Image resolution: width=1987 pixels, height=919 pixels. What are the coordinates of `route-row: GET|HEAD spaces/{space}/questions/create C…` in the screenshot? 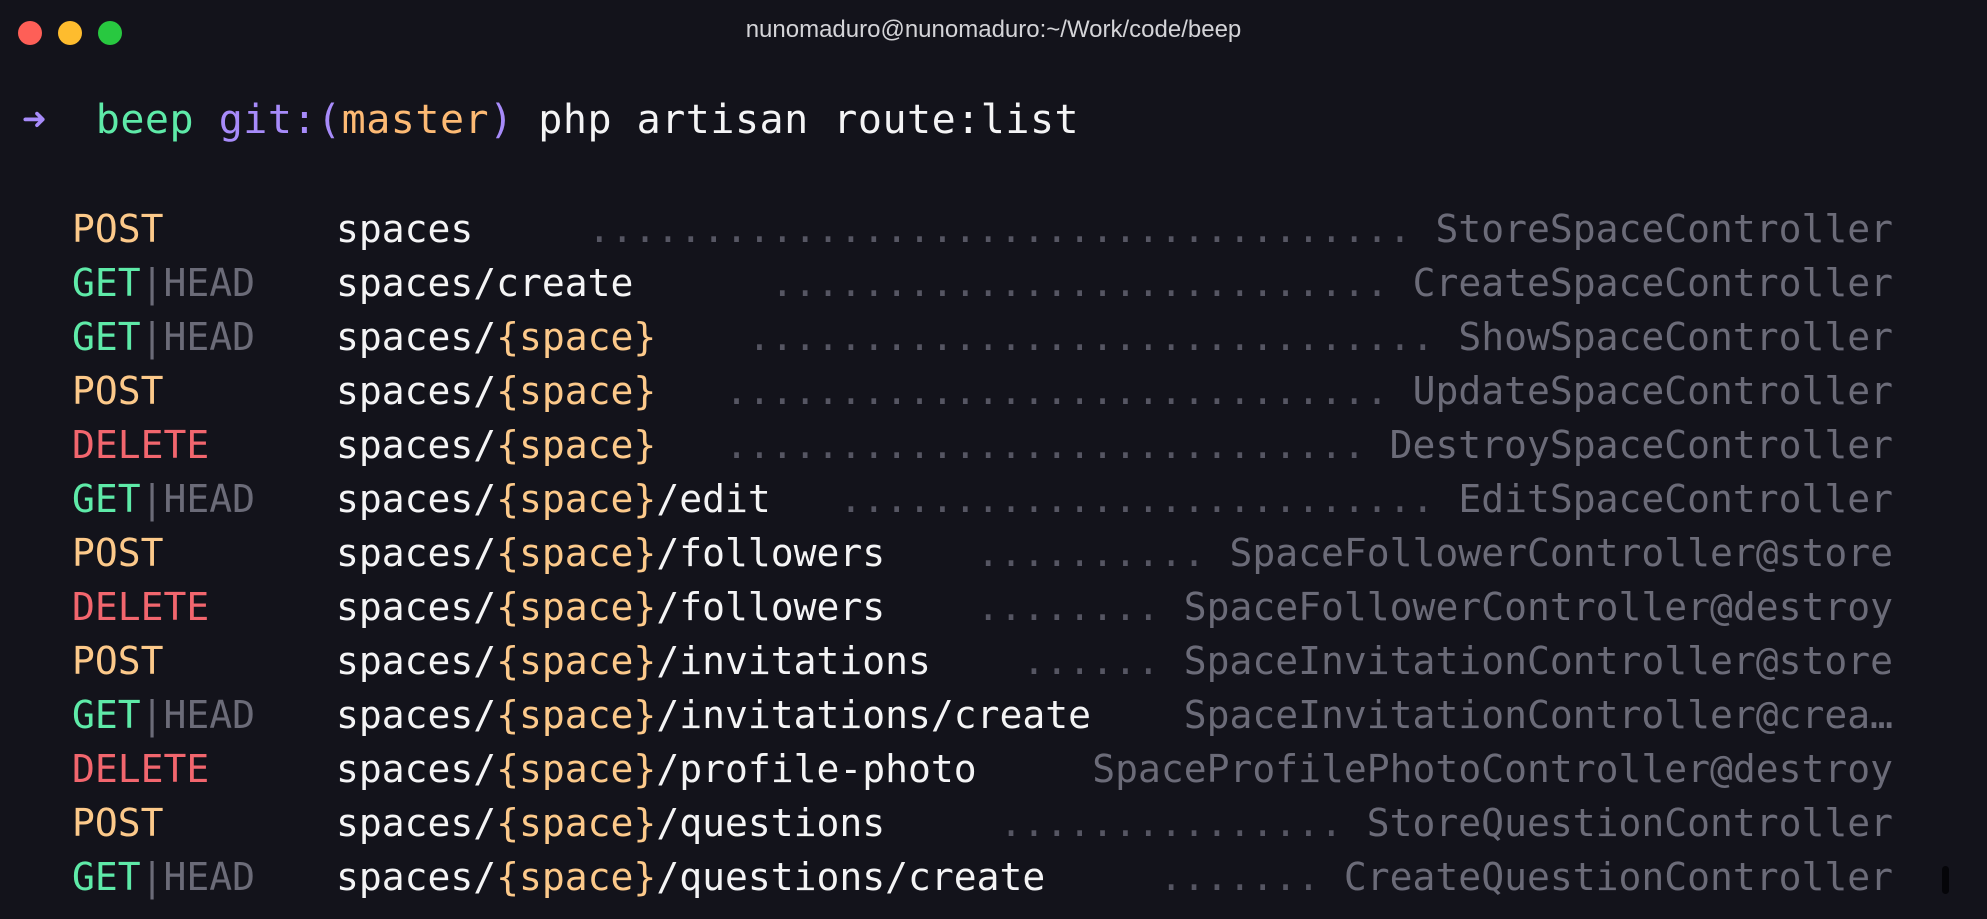 It's located at (993, 877).